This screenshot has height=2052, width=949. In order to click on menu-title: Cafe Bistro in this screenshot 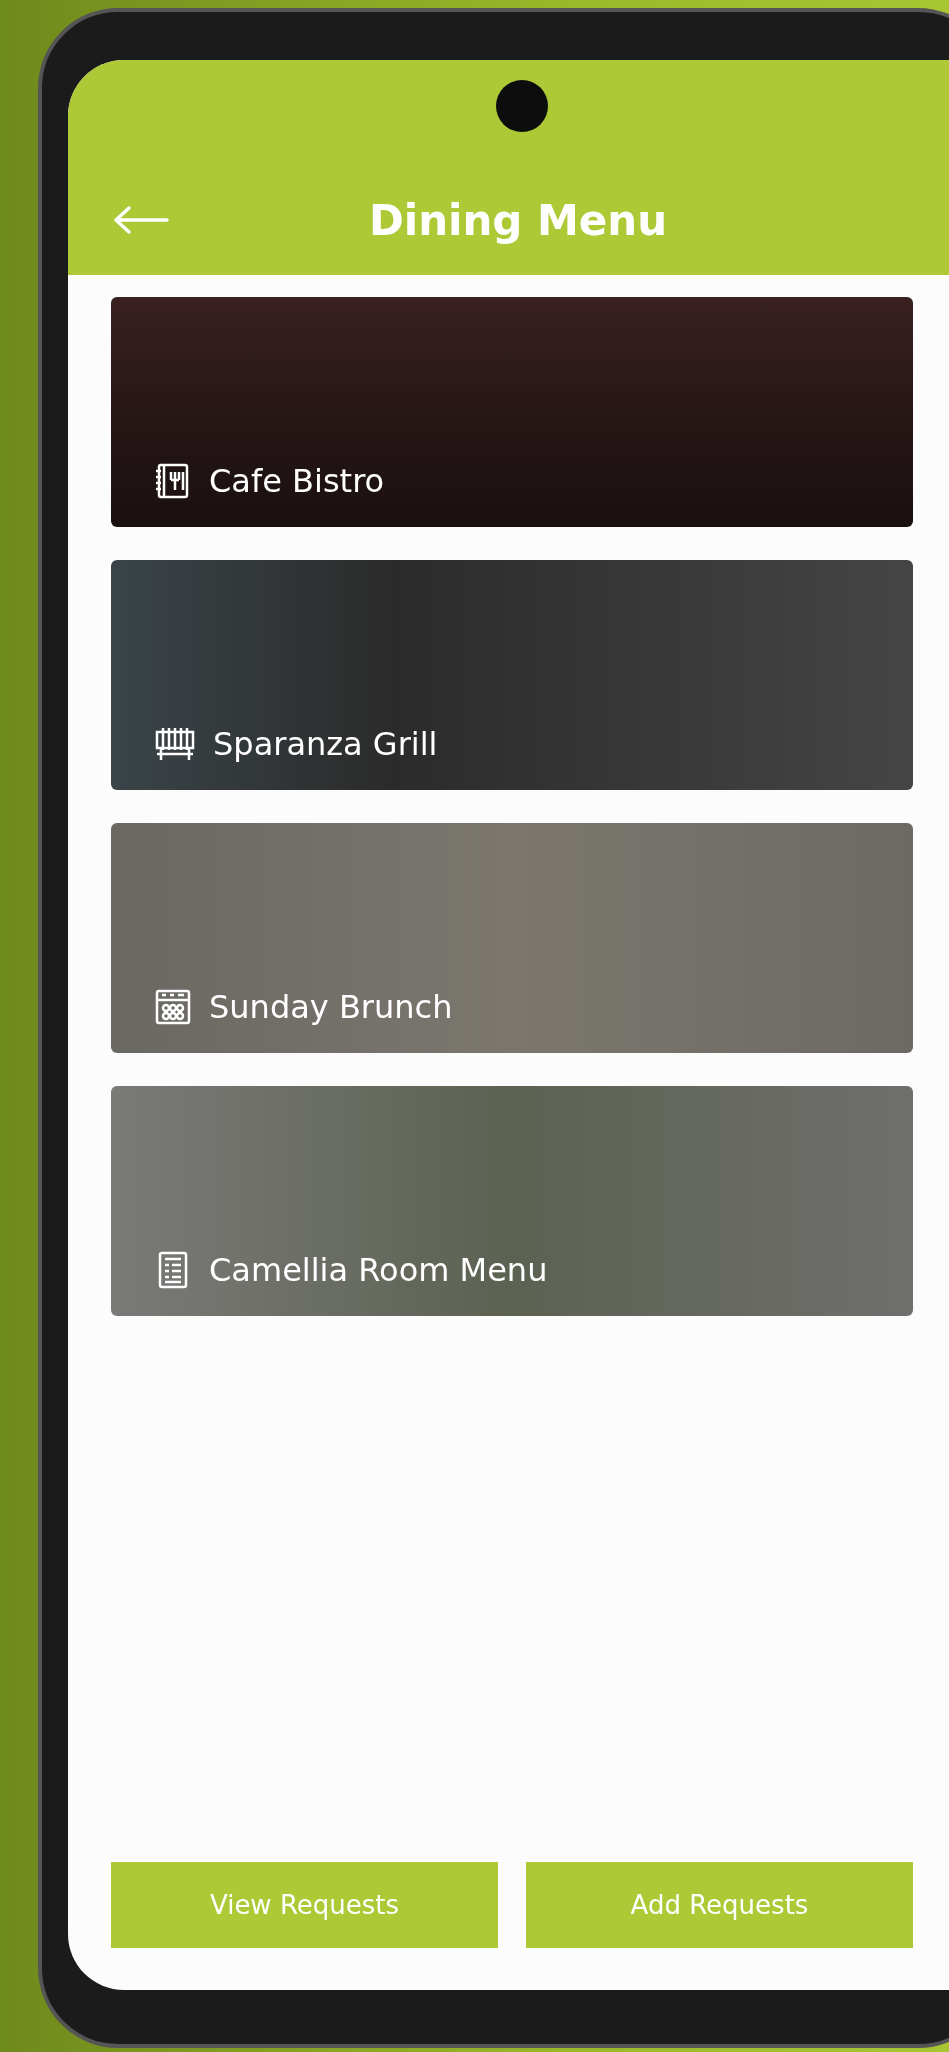, I will do `click(297, 481)`.